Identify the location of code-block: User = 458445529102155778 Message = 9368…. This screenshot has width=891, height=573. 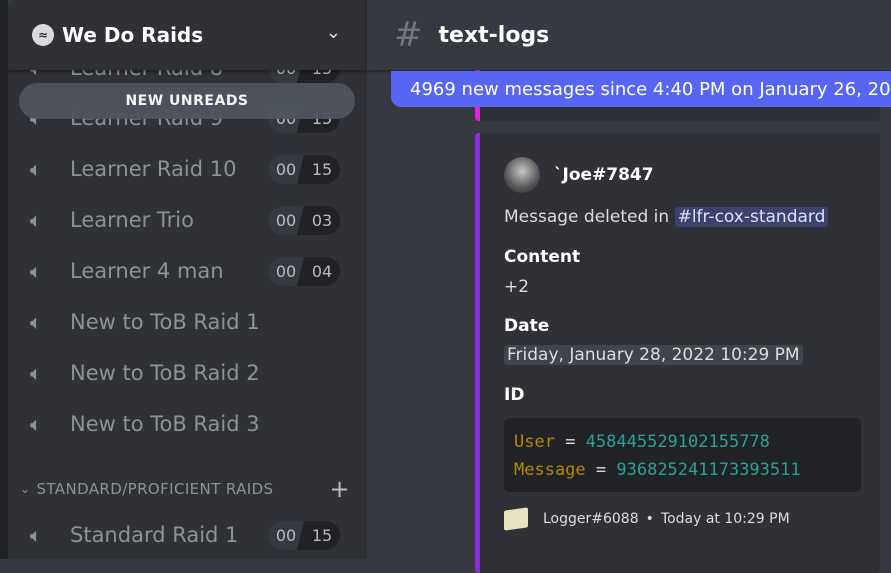
(682, 455).